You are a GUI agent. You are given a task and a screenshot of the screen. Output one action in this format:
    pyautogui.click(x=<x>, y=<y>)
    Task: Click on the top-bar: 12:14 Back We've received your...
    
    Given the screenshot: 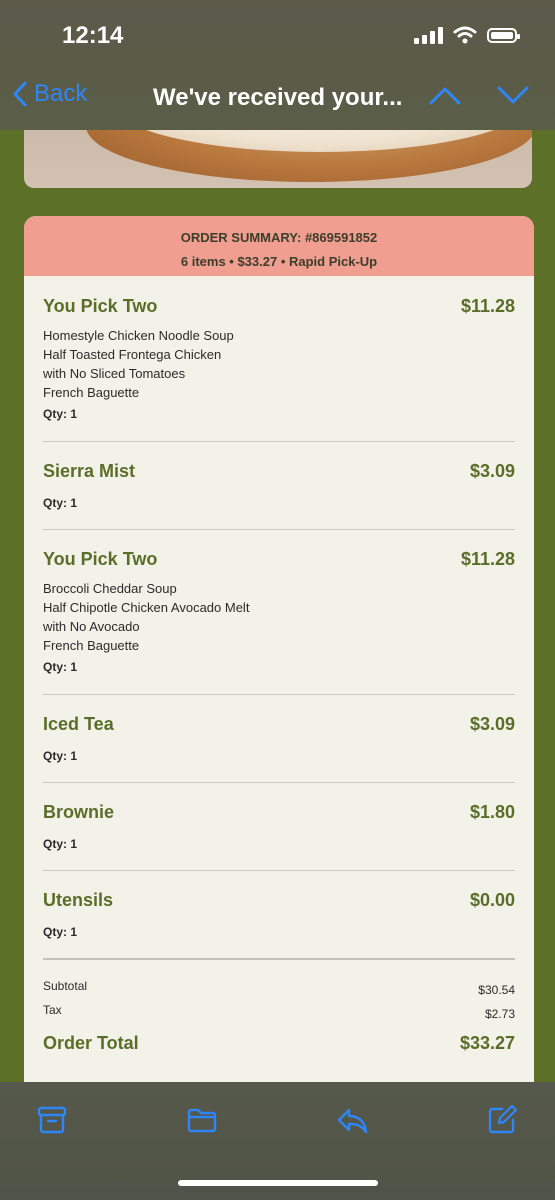 What is the action you would take?
    pyautogui.click(x=277, y=65)
    